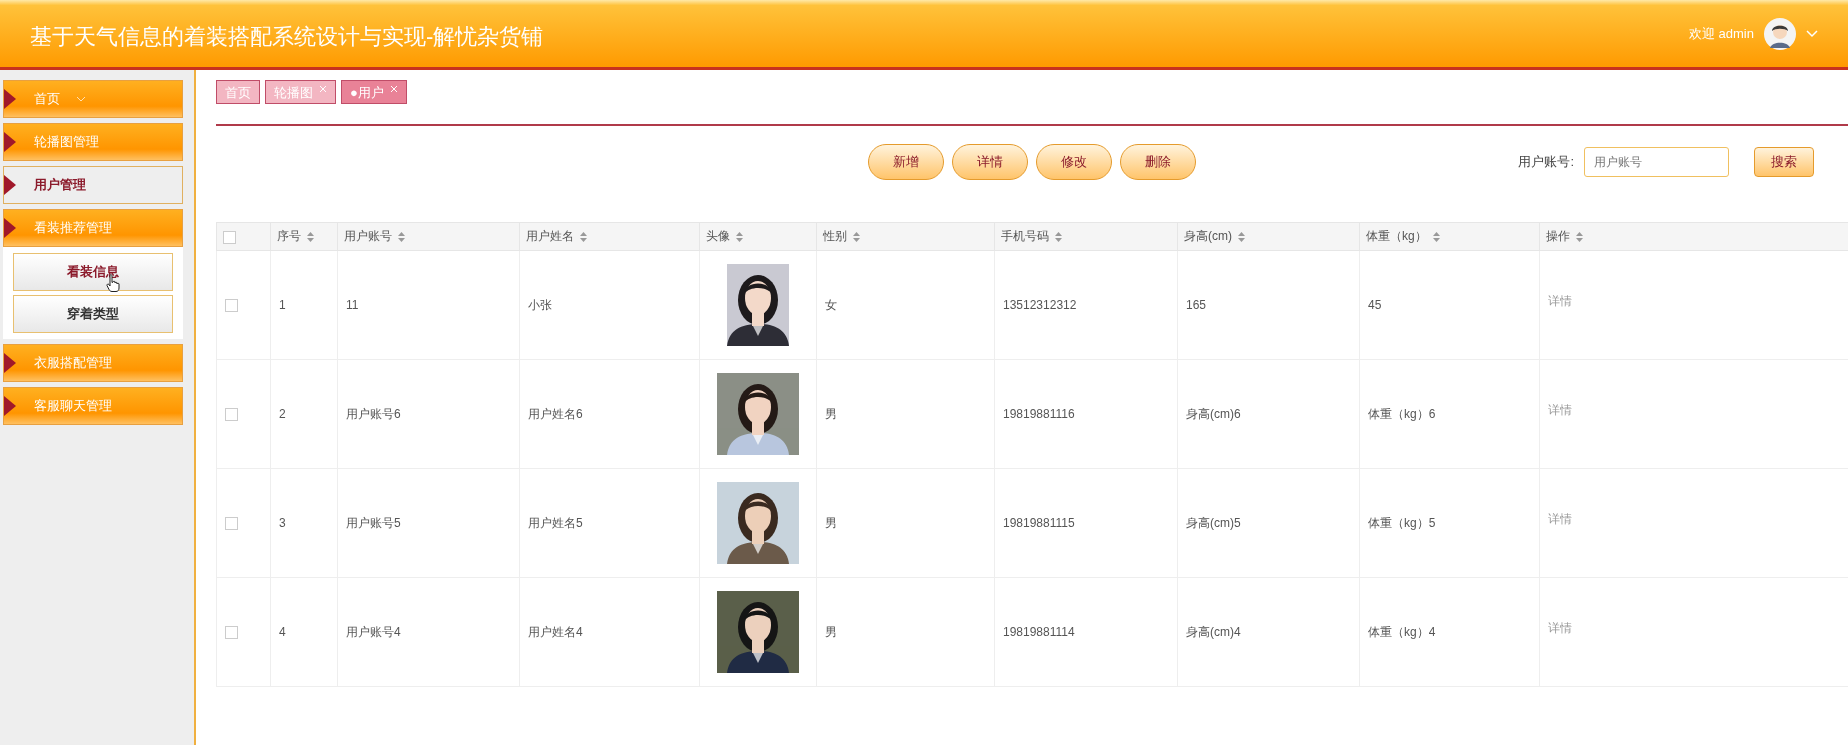 The height and width of the screenshot is (745, 1848). Describe the element at coordinates (93, 185) in the screenshot. I see `sidebar-item: 用户管理` at that location.